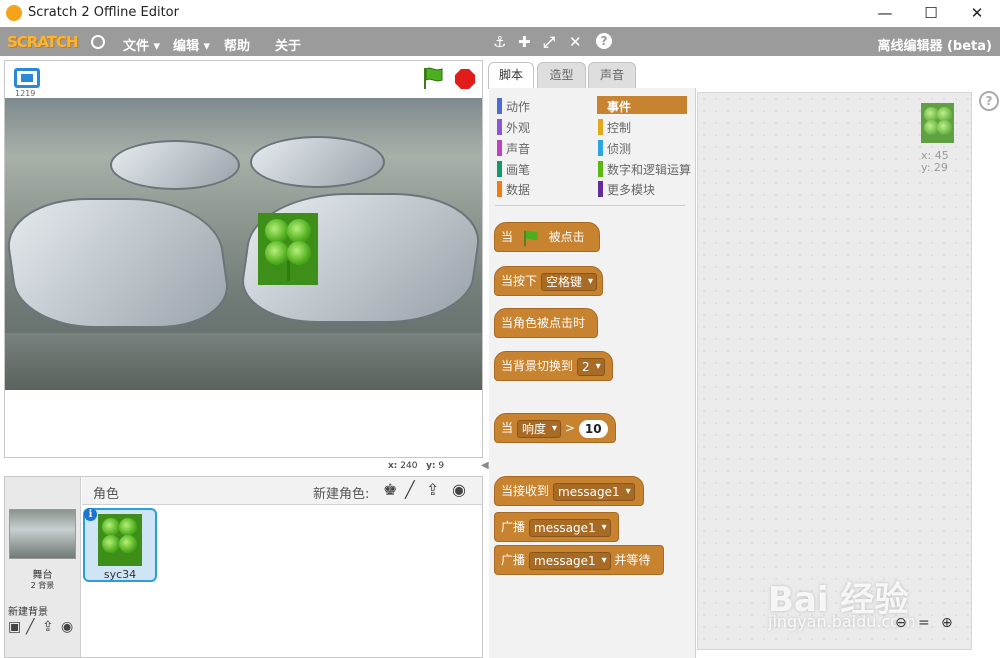 The image size is (1000, 658). What do you see at coordinates (141, 44) in the screenshot?
I see `menu-file: 文件 ▾` at bounding box center [141, 44].